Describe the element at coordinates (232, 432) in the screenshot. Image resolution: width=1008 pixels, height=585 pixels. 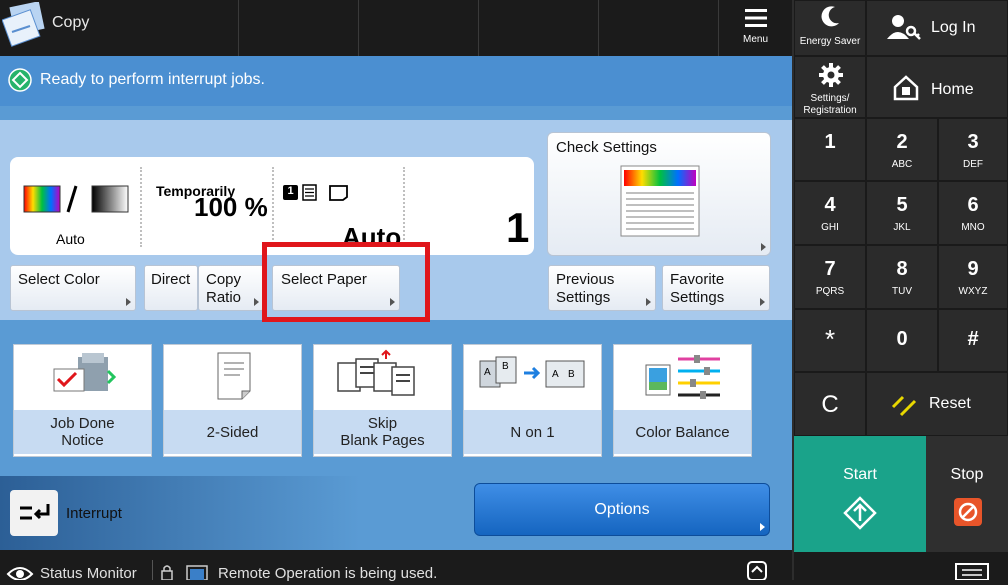
I see `feature-label-line1: 2-Sided` at that location.